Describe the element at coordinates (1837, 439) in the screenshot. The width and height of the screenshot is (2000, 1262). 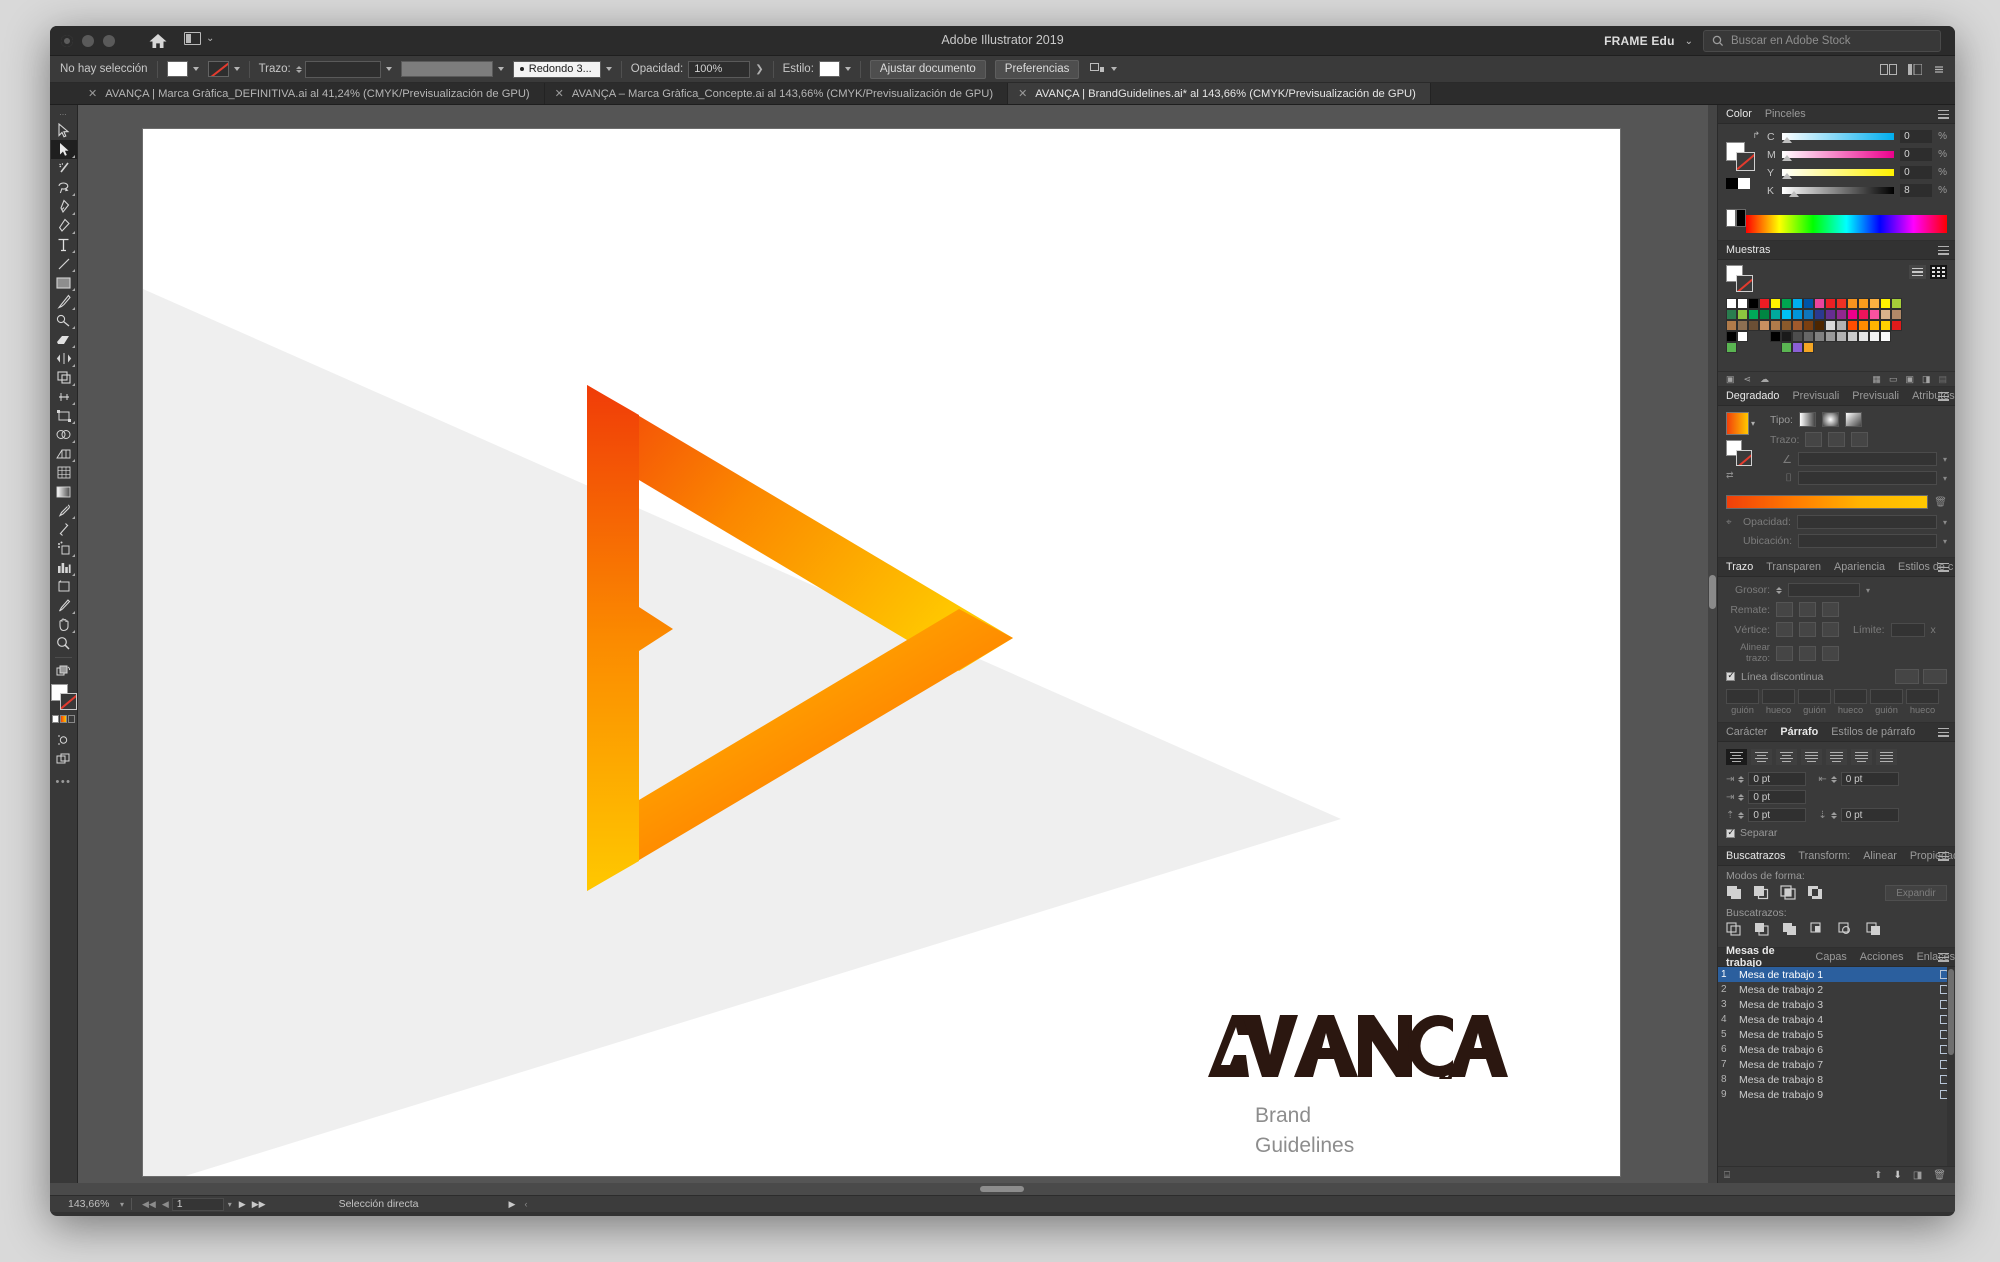
I see `stroke-along-button` at that location.